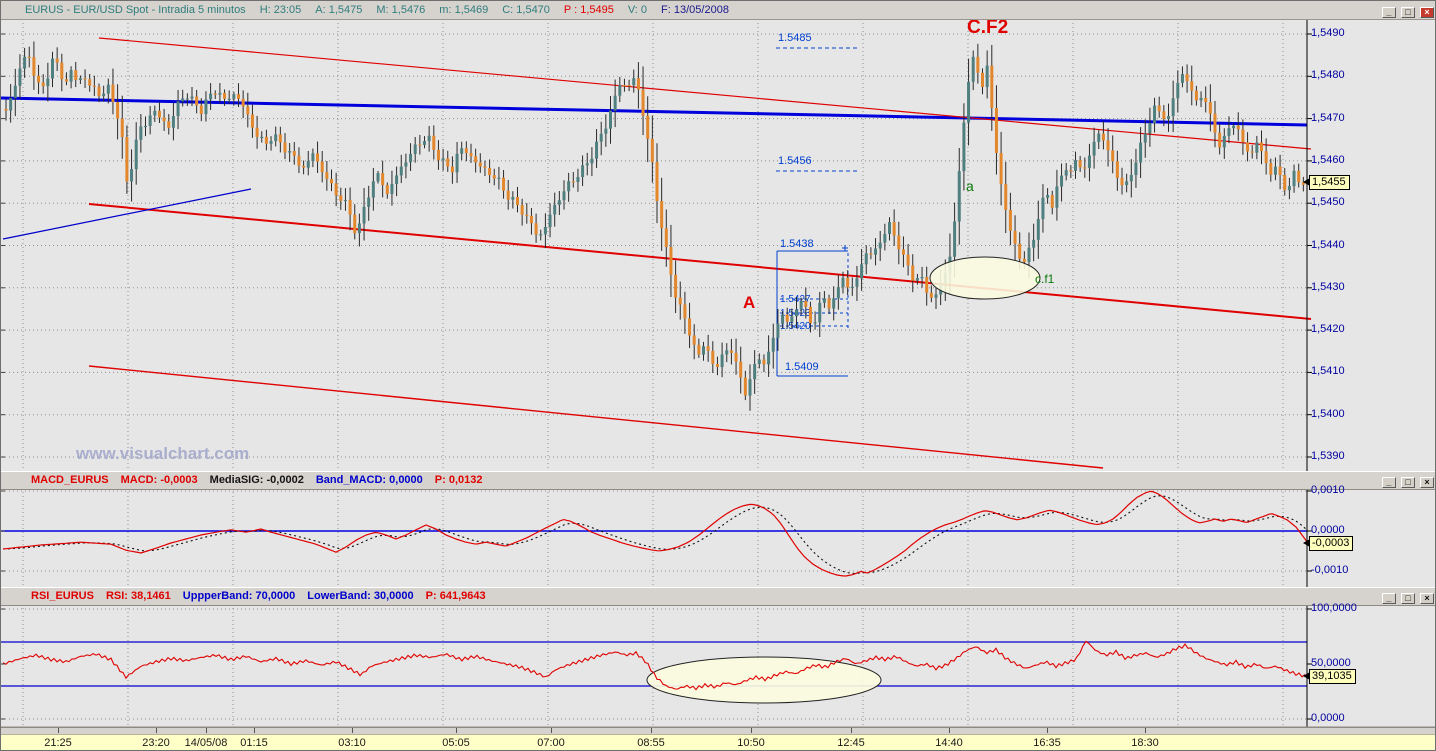 The height and width of the screenshot is (751, 1436). What do you see at coordinates (802, 367) in the screenshot?
I see `bracket-bottom-label: 1.5409` at bounding box center [802, 367].